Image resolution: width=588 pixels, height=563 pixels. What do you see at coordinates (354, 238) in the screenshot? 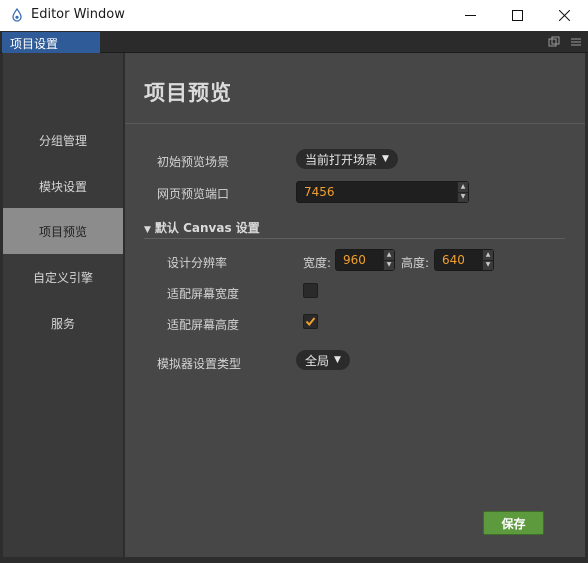
I see `section-divider` at bounding box center [354, 238].